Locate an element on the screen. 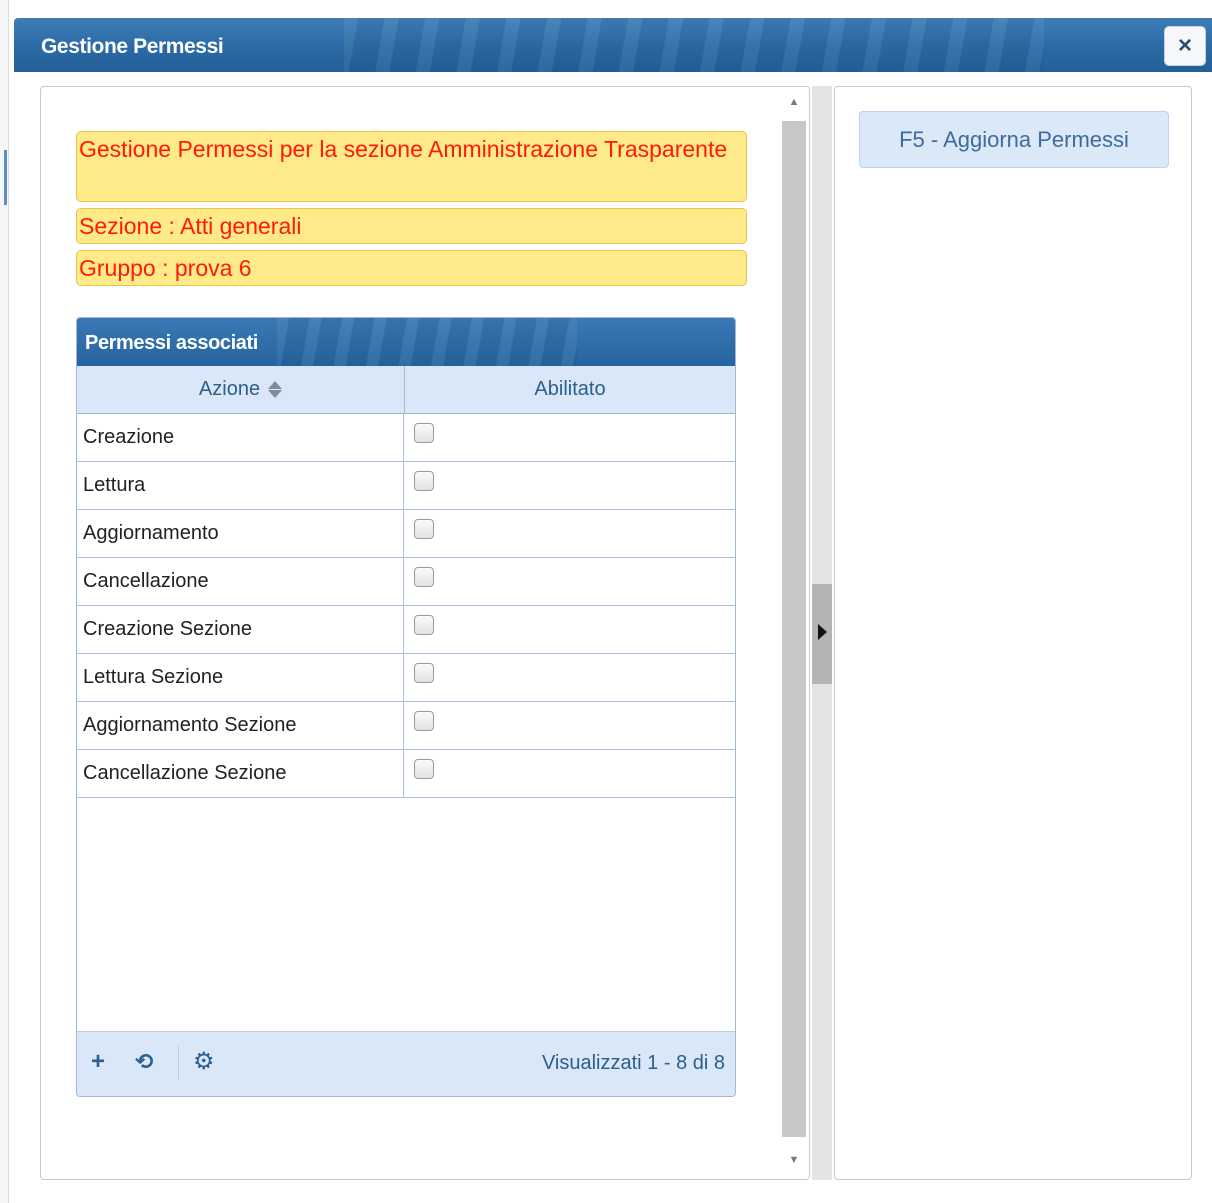 This screenshot has width=1212, height=1203. cell-azione: Creazione is located at coordinates (240, 437).